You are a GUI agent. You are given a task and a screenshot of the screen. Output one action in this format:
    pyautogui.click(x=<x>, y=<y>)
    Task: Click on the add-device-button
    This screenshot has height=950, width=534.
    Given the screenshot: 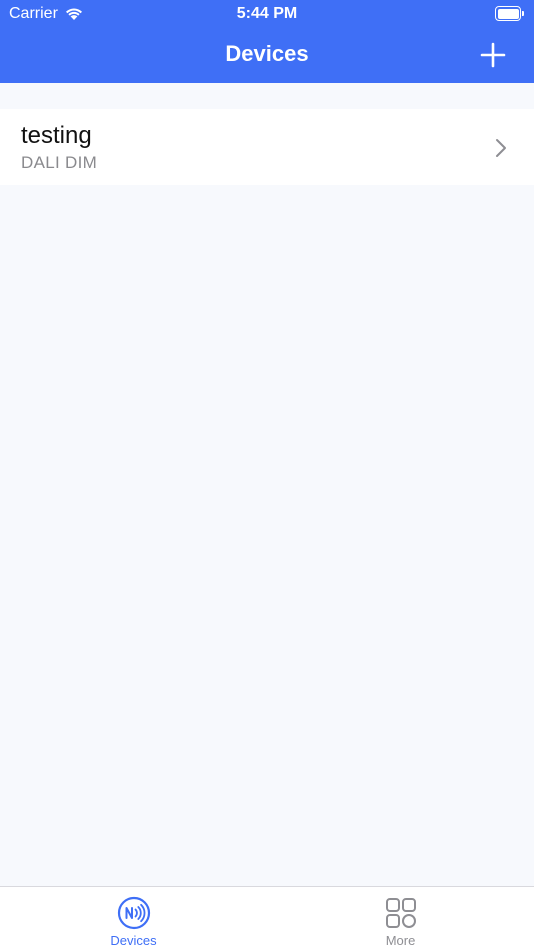 What is the action you would take?
    pyautogui.click(x=493, y=55)
    